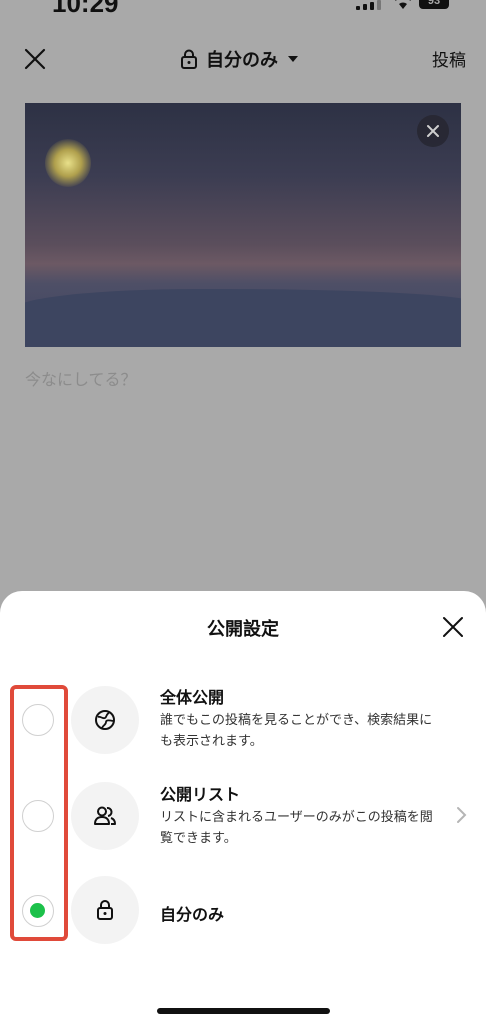  What do you see at coordinates (296, 731) in the screenshot?
I see `option-description: 誰でもこの投稿を見ることができ、検索結果にも表示されます。` at bounding box center [296, 731].